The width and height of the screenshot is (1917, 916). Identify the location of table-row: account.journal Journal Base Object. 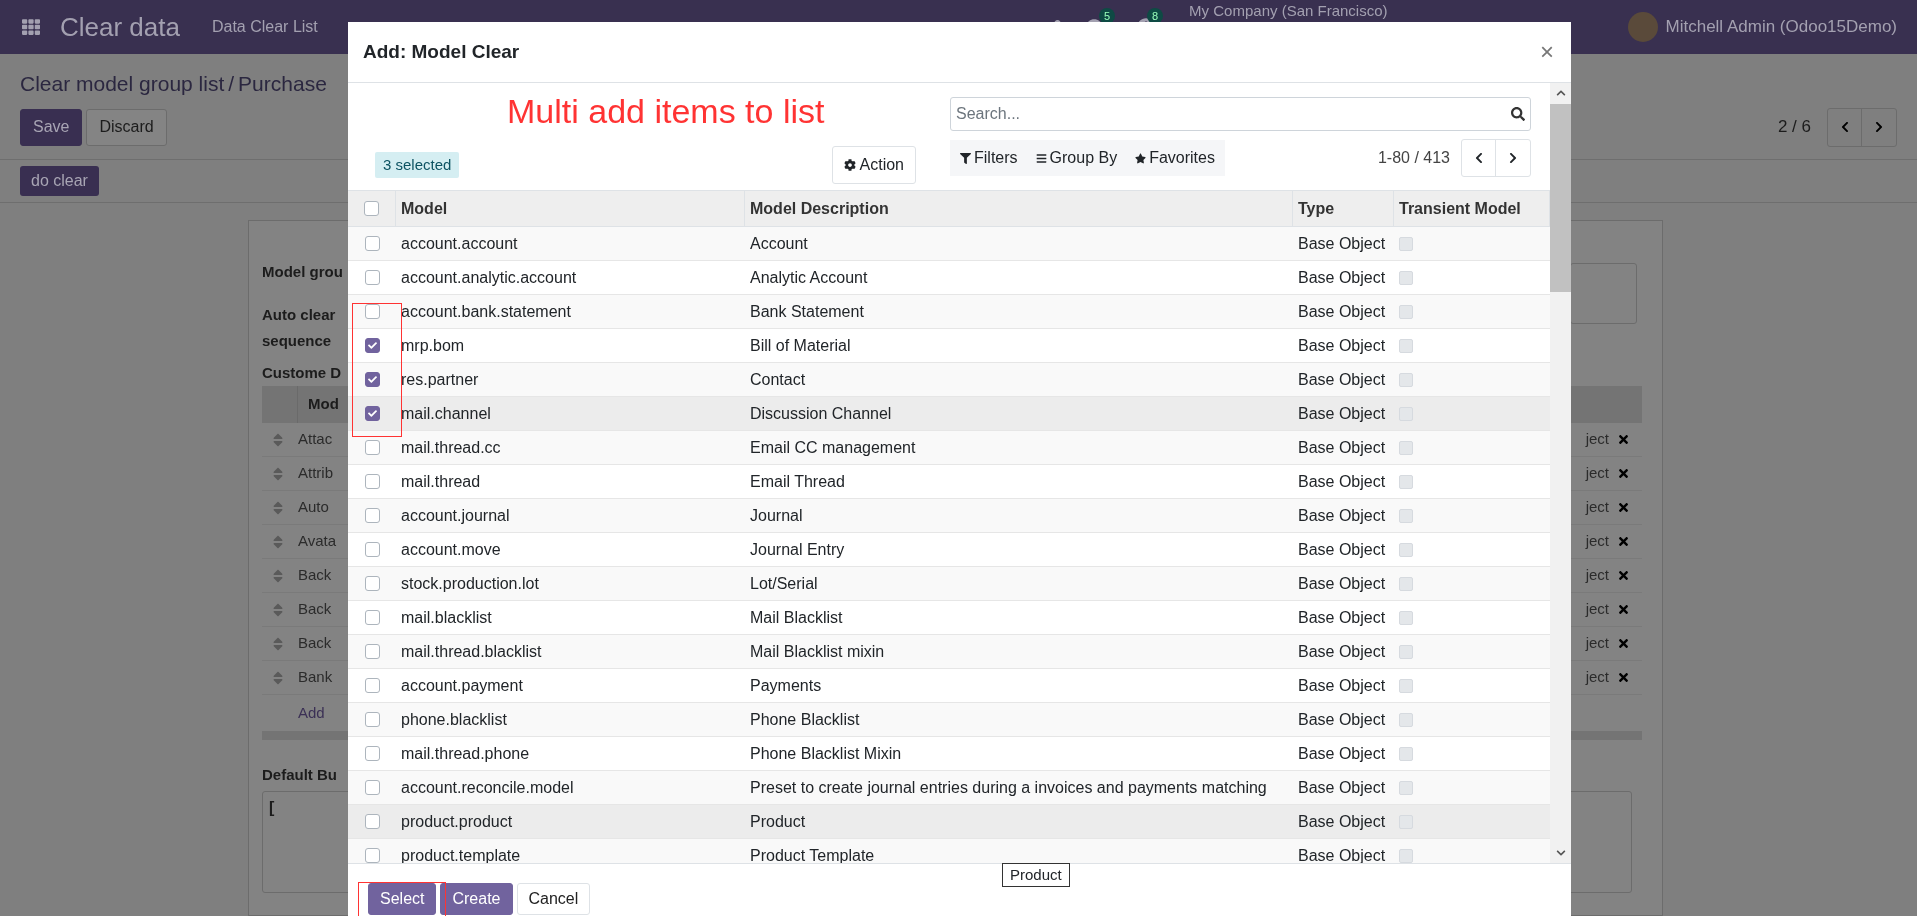
(949, 516).